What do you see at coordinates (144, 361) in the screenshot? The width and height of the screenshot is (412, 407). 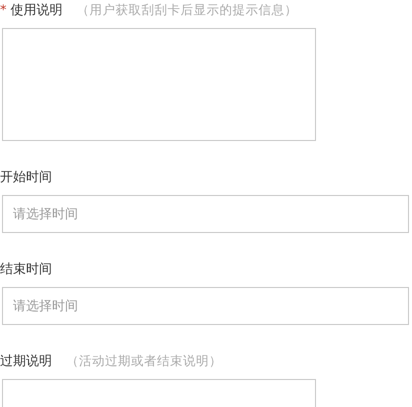 I see `field-hint: （活动过期或者结束说明）` at bounding box center [144, 361].